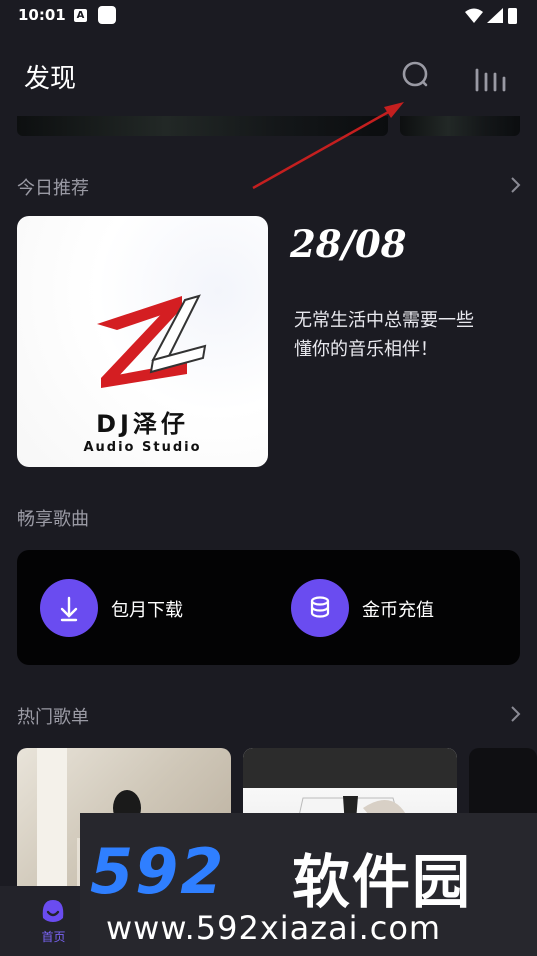  Describe the element at coordinates (53, 717) in the screenshot. I see `section-title-hot: 热门歌单` at that location.